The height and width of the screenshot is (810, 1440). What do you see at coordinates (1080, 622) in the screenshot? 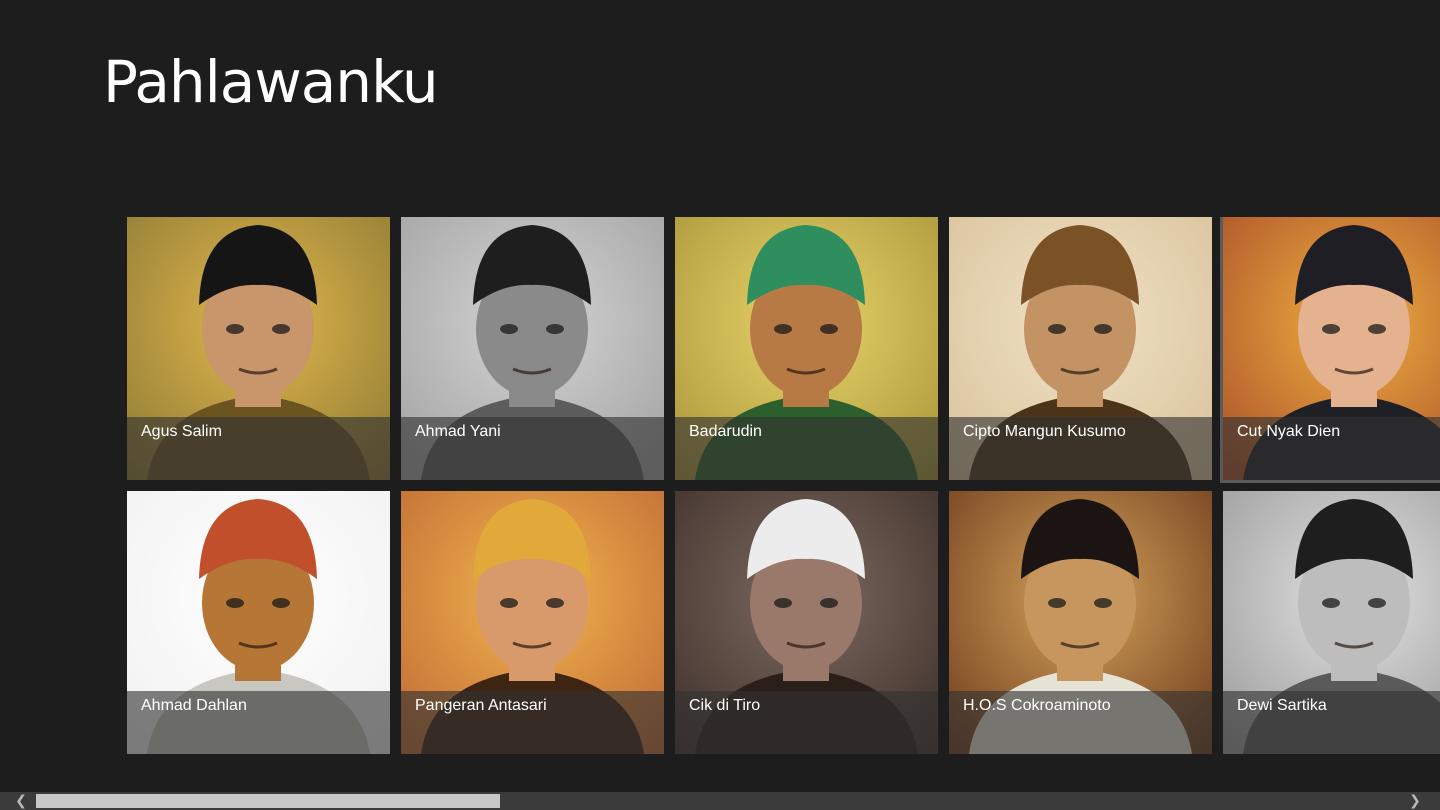
I see `hero-tile: H.O.S Cokroaminoto` at bounding box center [1080, 622].